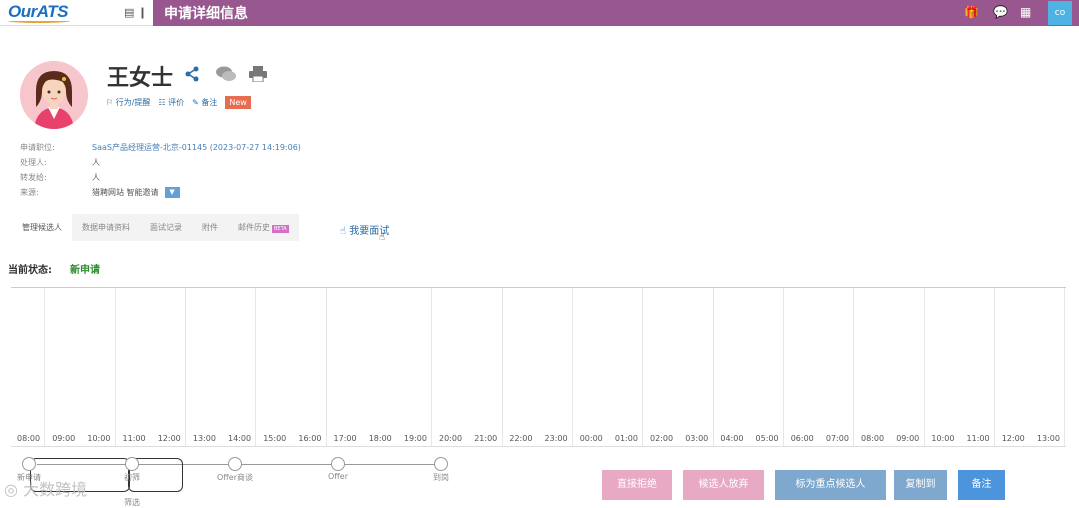  I want to click on timeline-hour-label: 01:00, so click(626, 438).